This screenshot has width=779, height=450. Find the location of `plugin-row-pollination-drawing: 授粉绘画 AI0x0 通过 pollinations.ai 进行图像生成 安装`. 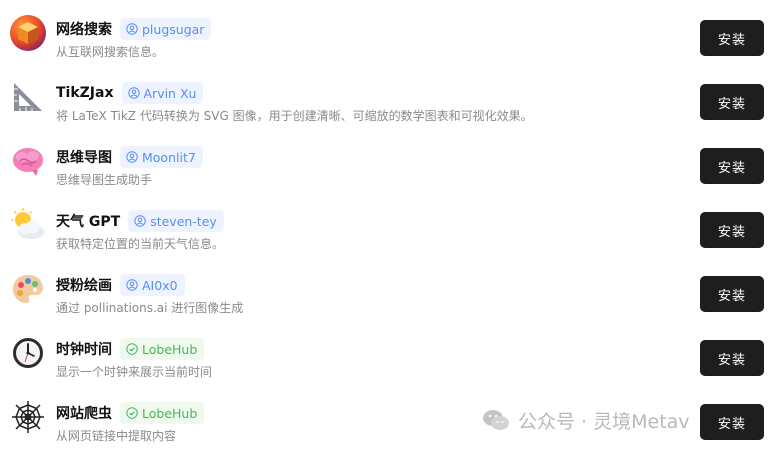

plugin-row-pollination-drawing: 授粉绘画 AI0x0 通过 pollinations.ai 进行图像生成 安装 is located at coordinates (389, 291).